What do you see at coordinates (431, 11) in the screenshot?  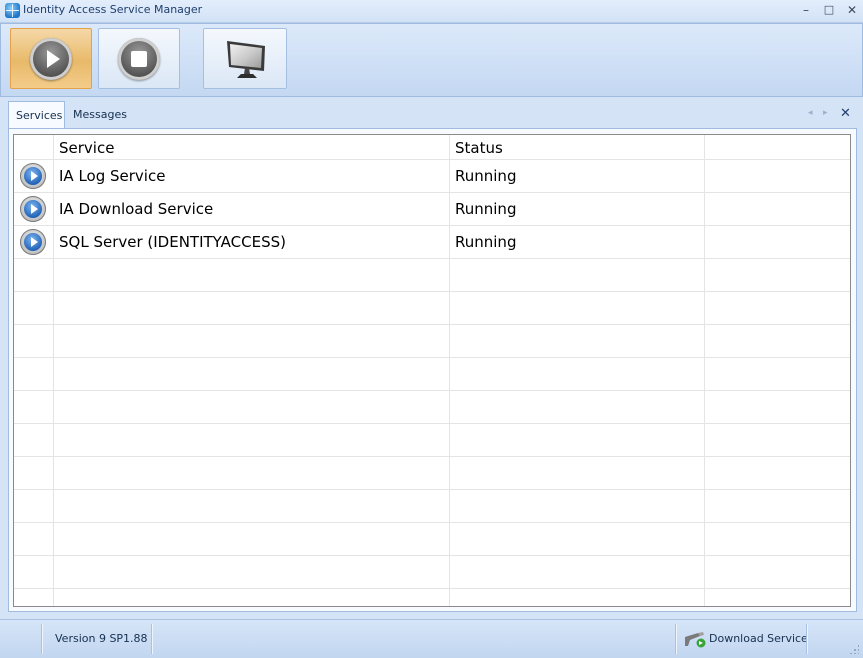 I see `title-bar: Identity Access Service Manager – □ ✕` at bounding box center [431, 11].